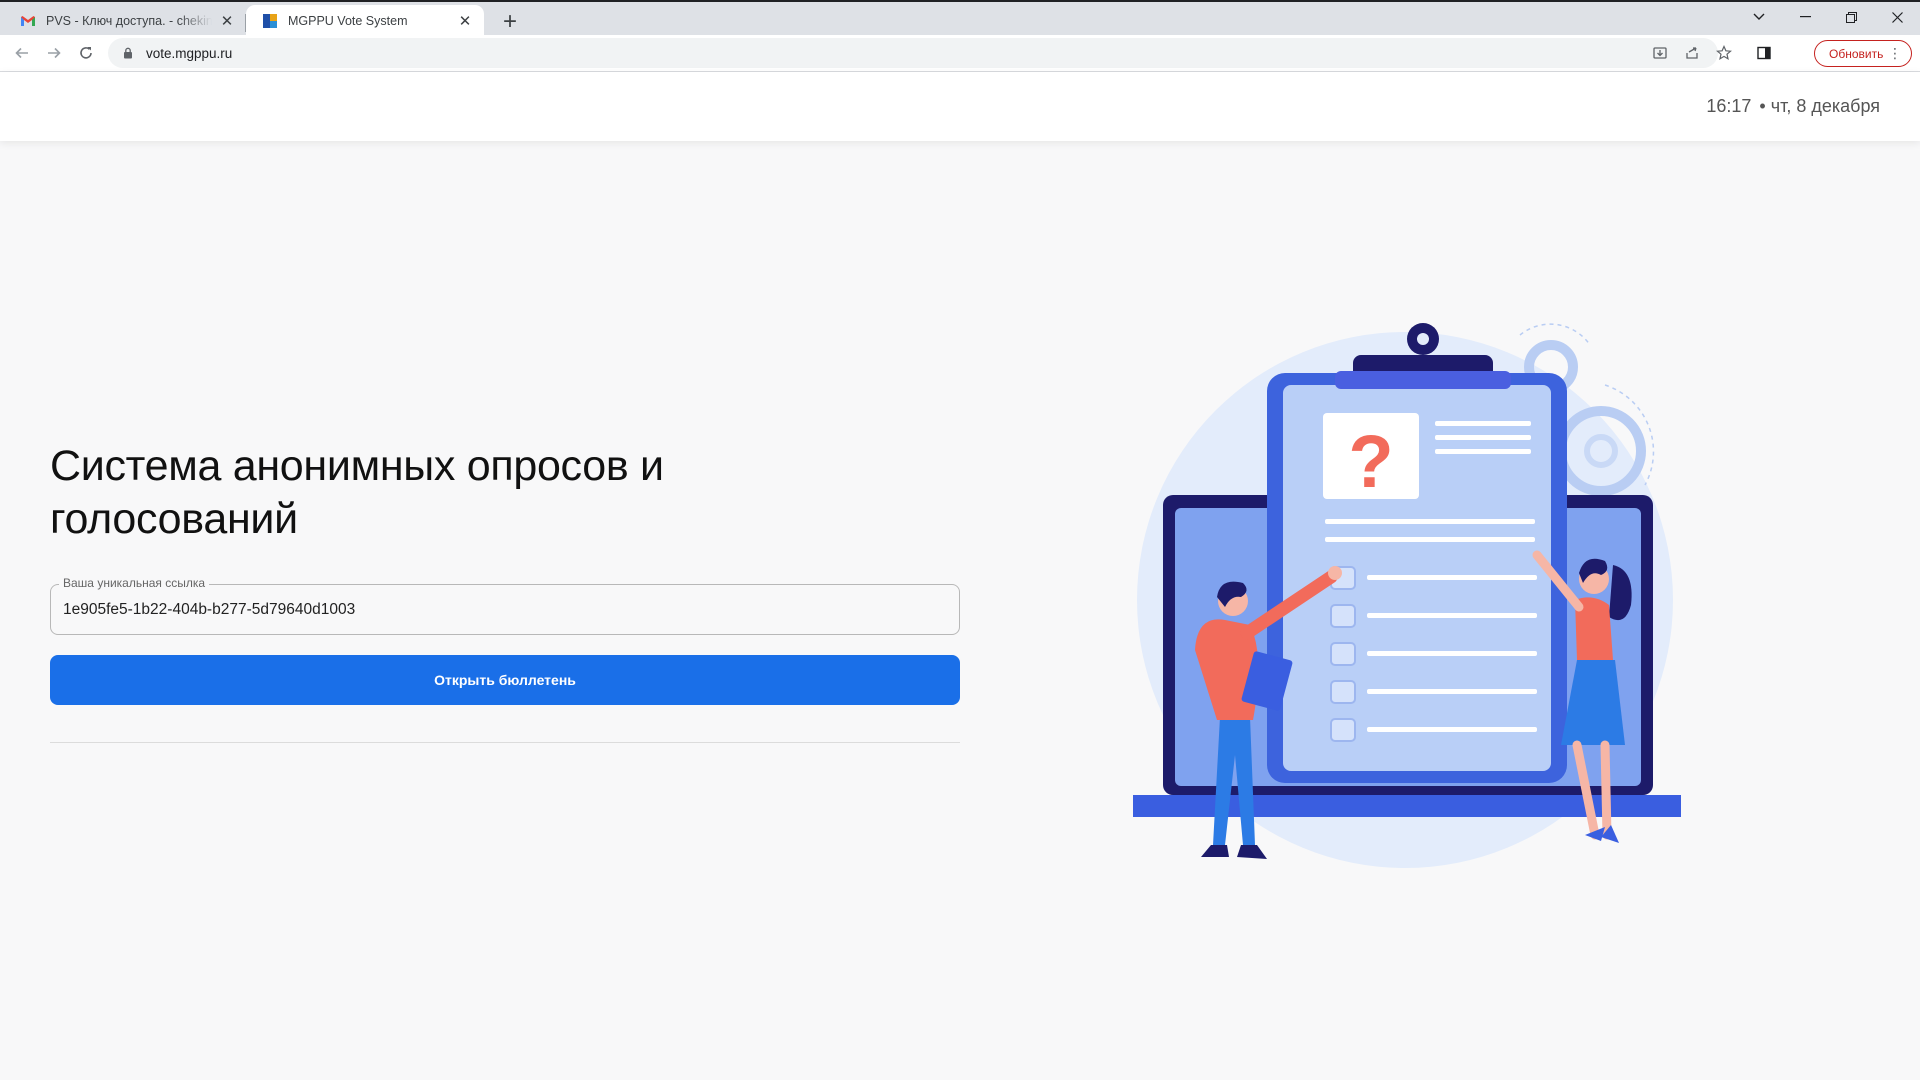 The width and height of the screenshot is (1920, 1080). I want to click on browser-toolbar: vote.mgppu.ru Обновить ⋮, so click(960, 53).